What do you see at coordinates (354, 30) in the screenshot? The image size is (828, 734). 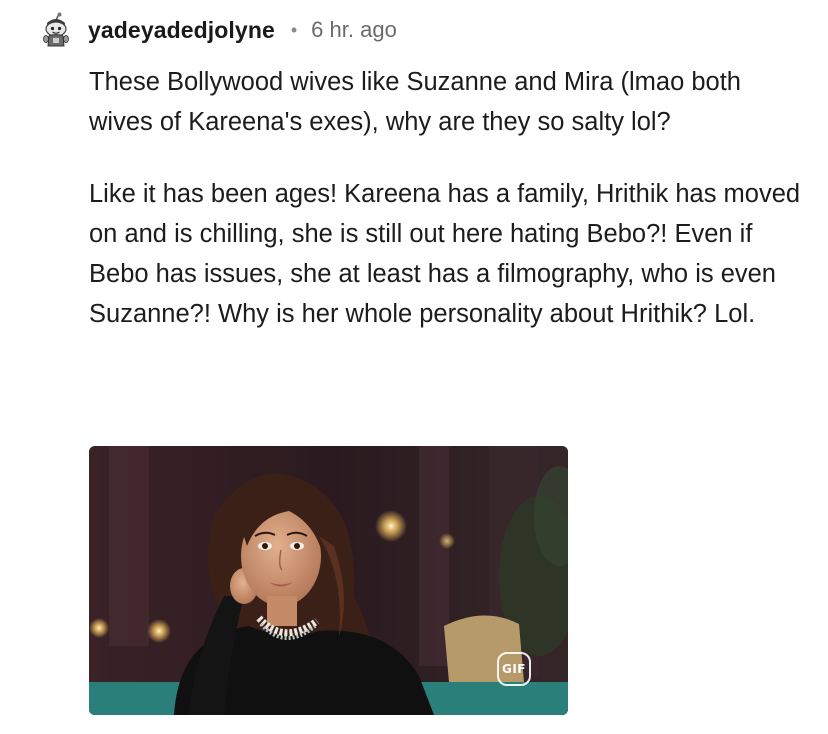 I see `timestamp: 6 hr. ago` at bounding box center [354, 30].